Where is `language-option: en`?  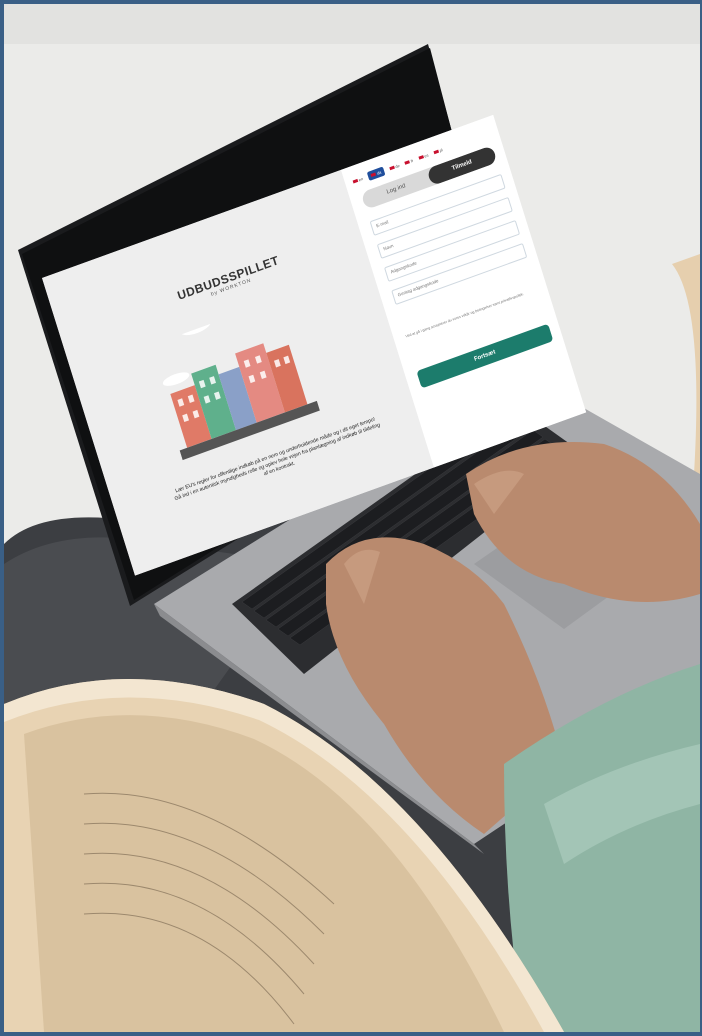
language-option: en is located at coordinates (358, 180).